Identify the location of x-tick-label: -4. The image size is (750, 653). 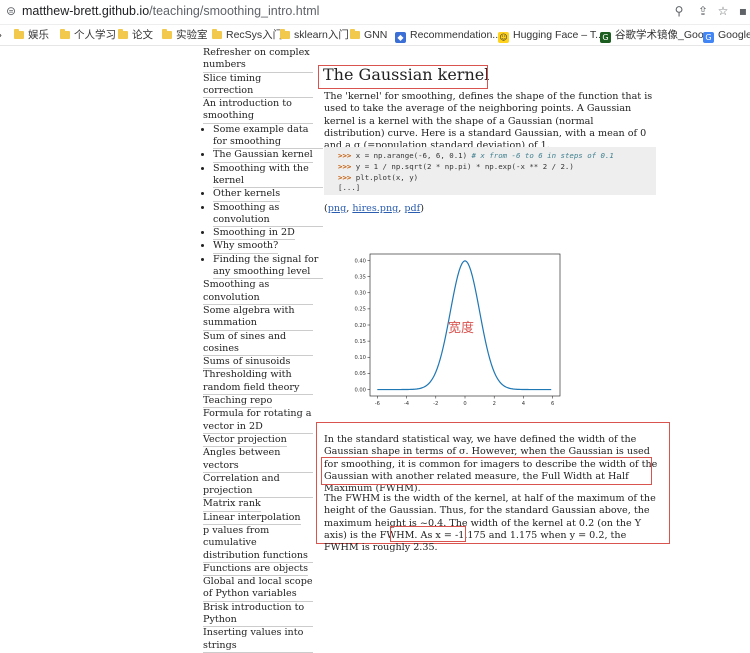
(407, 404).